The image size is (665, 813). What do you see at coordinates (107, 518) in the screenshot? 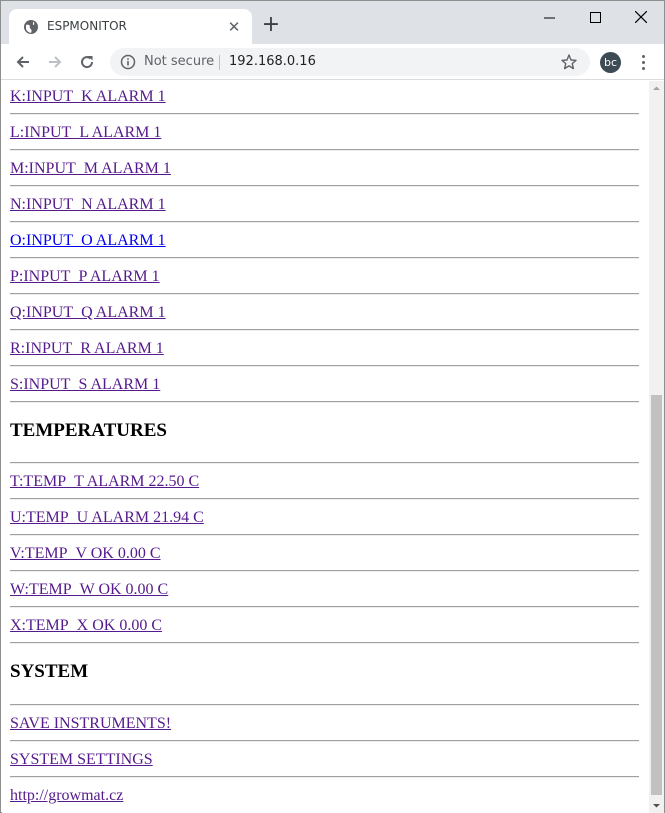
I see `temp-u-link: U:TEMP_U ALARM 21.94 C` at bounding box center [107, 518].